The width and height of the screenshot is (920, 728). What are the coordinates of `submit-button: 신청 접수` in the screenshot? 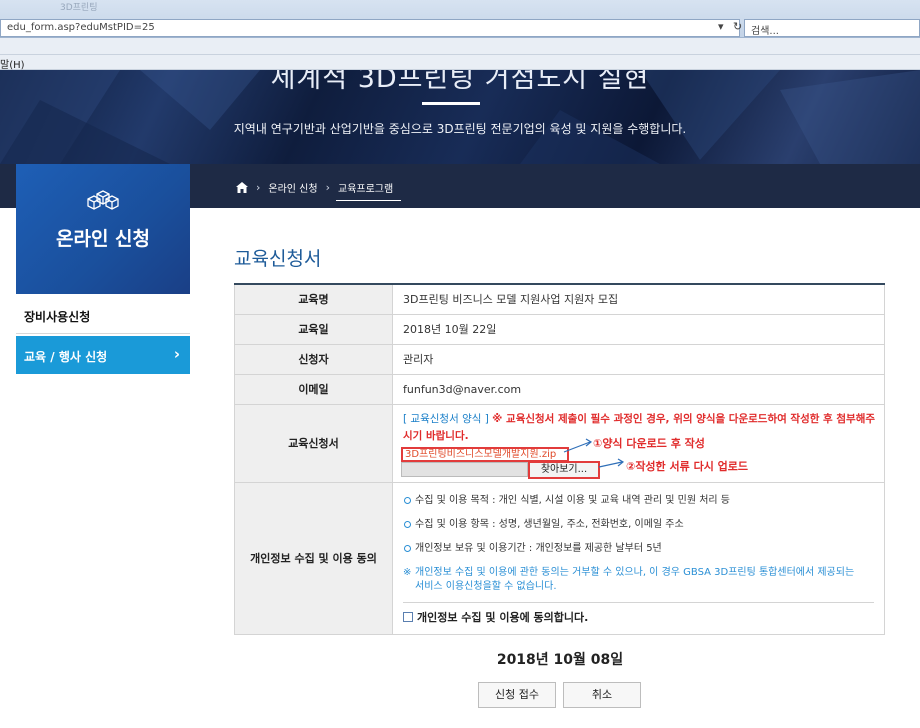 It's located at (517, 695).